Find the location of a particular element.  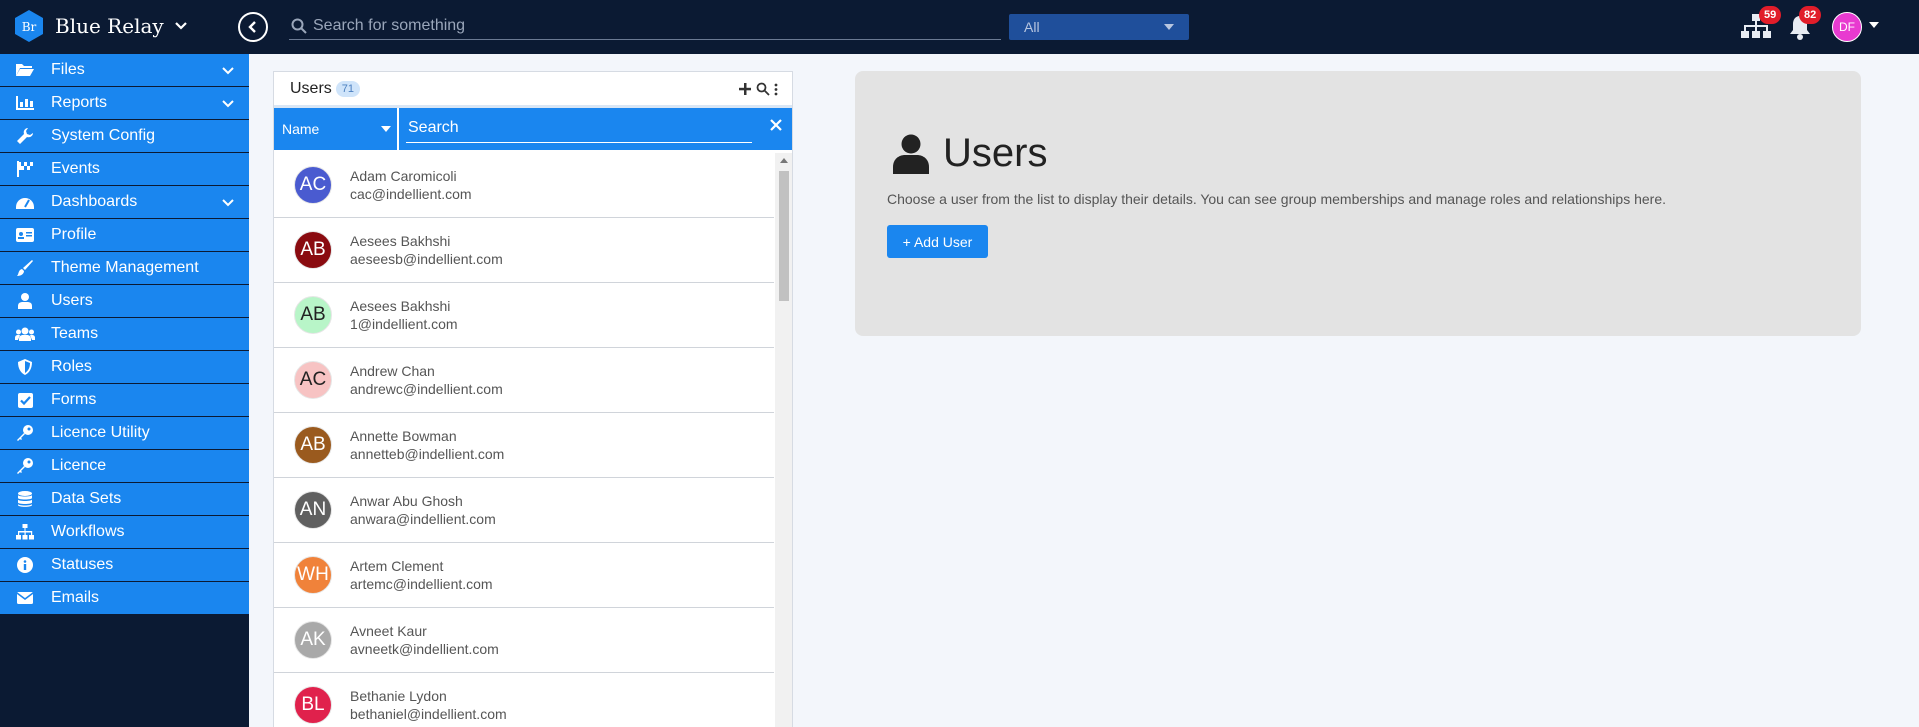

user-email: andrewc@indellient.com is located at coordinates (426, 389).